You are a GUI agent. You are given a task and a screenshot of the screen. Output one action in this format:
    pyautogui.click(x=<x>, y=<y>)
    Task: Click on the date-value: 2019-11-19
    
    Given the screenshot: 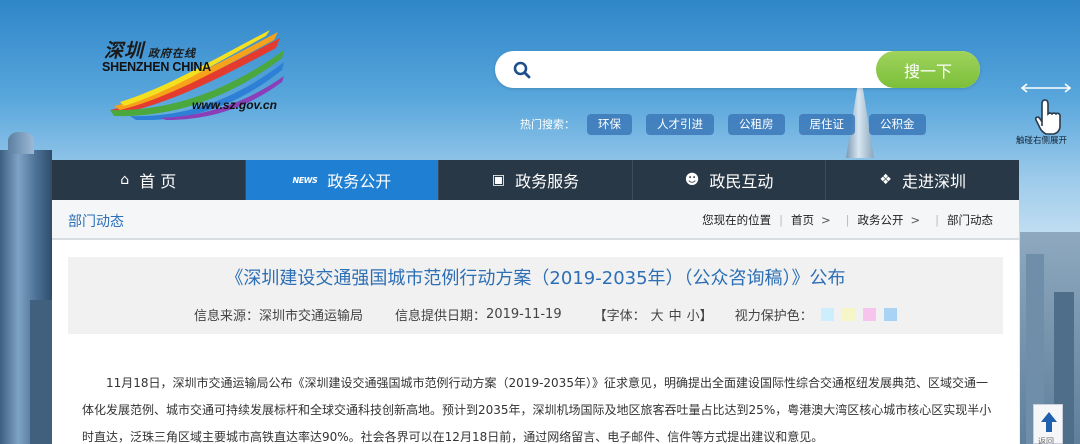 What is the action you would take?
    pyautogui.click(x=524, y=314)
    